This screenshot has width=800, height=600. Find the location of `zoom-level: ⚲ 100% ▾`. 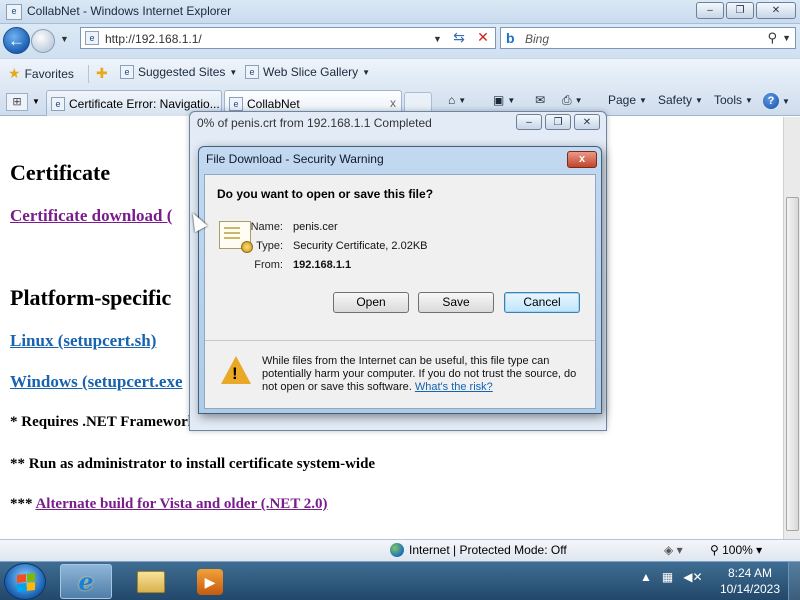

zoom-level: ⚲ 100% ▾ is located at coordinates (736, 550).